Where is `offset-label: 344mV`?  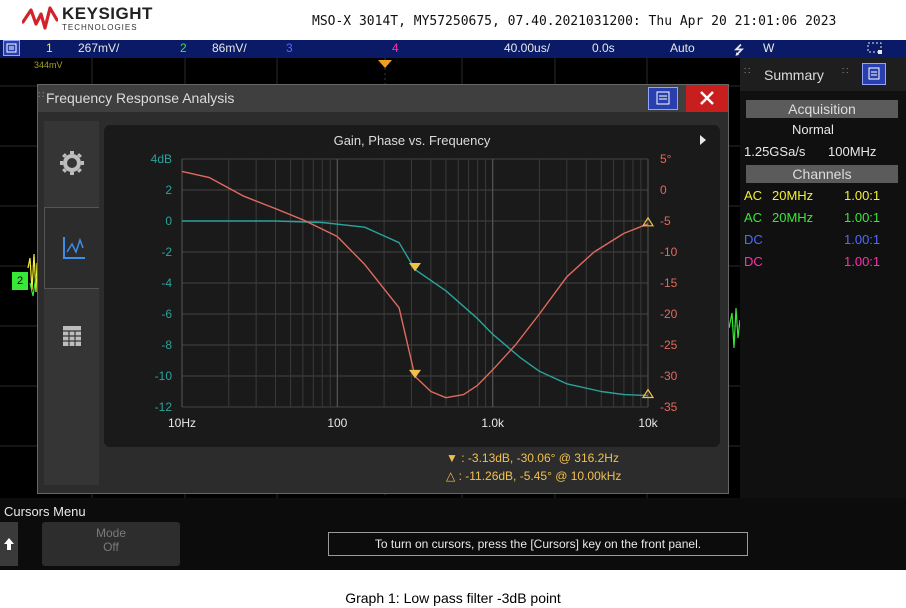 offset-label: 344mV is located at coordinates (48, 65).